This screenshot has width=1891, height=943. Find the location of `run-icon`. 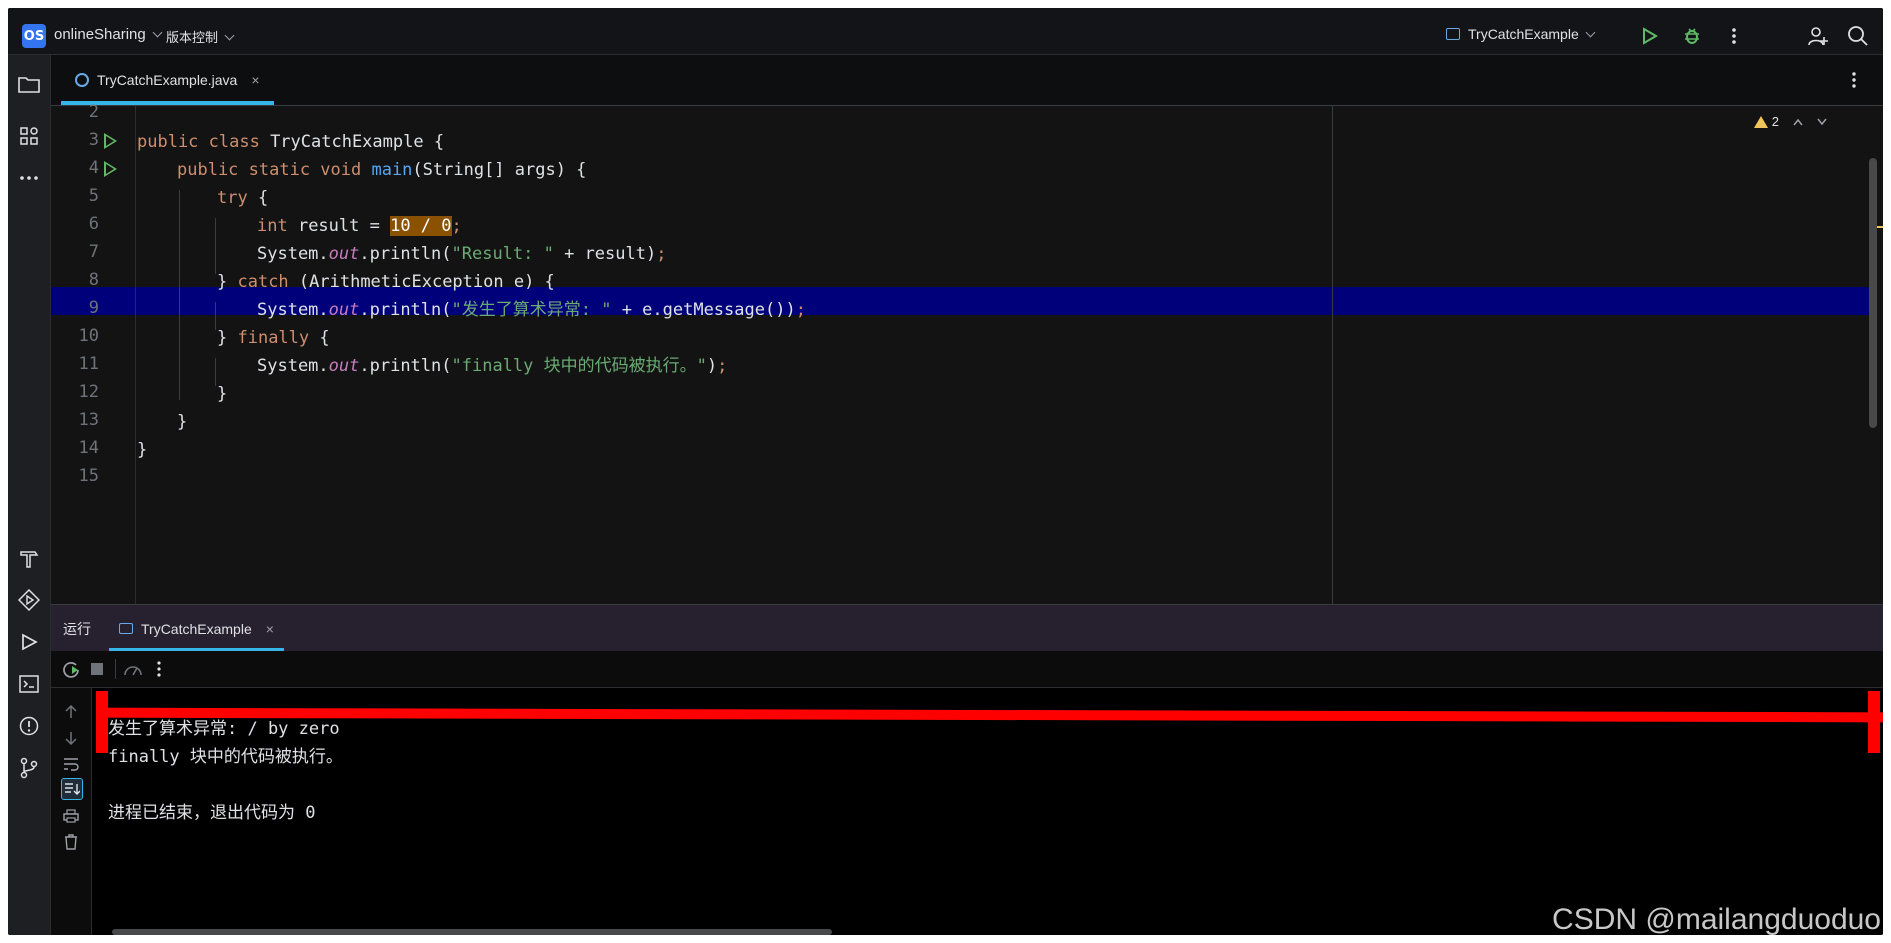

run-icon is located at coordinates (1650, 36).